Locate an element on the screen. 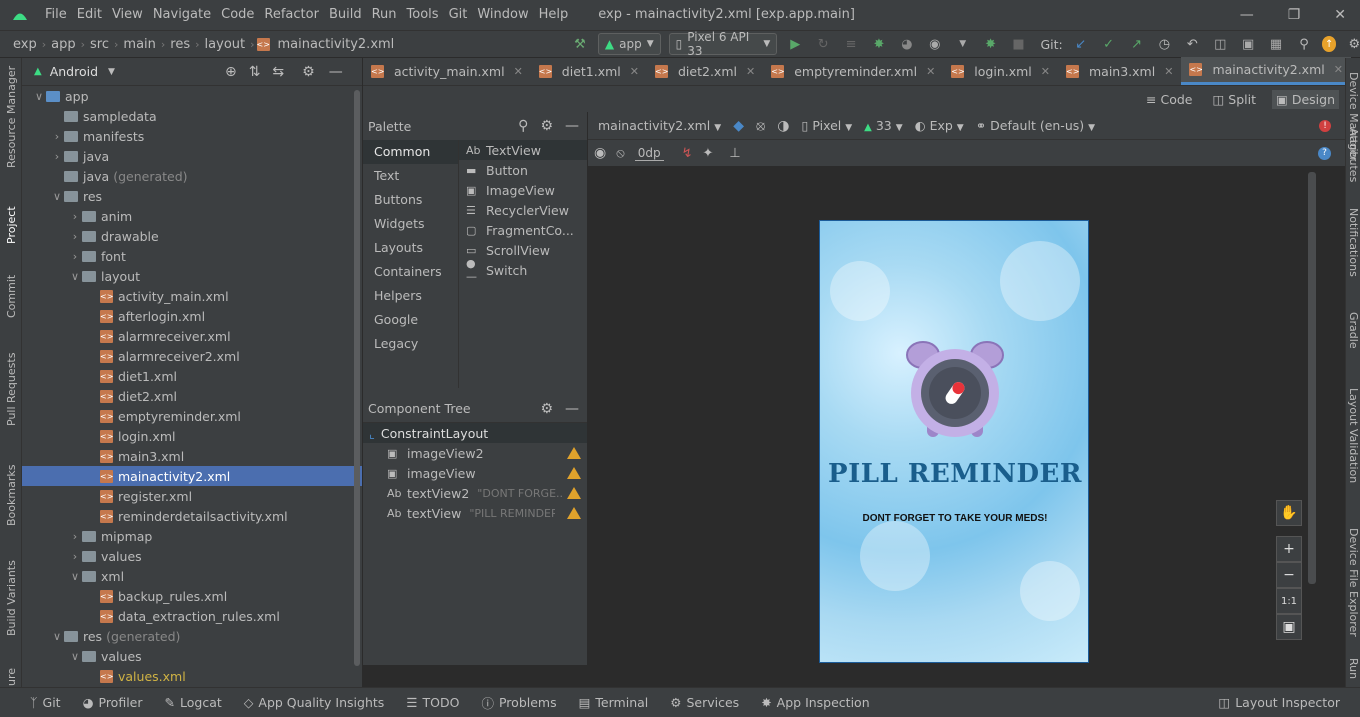 The width and height of the screenshot is (1360, 717). mode-code: ≡ Code is located at coordinates (1169, 99).